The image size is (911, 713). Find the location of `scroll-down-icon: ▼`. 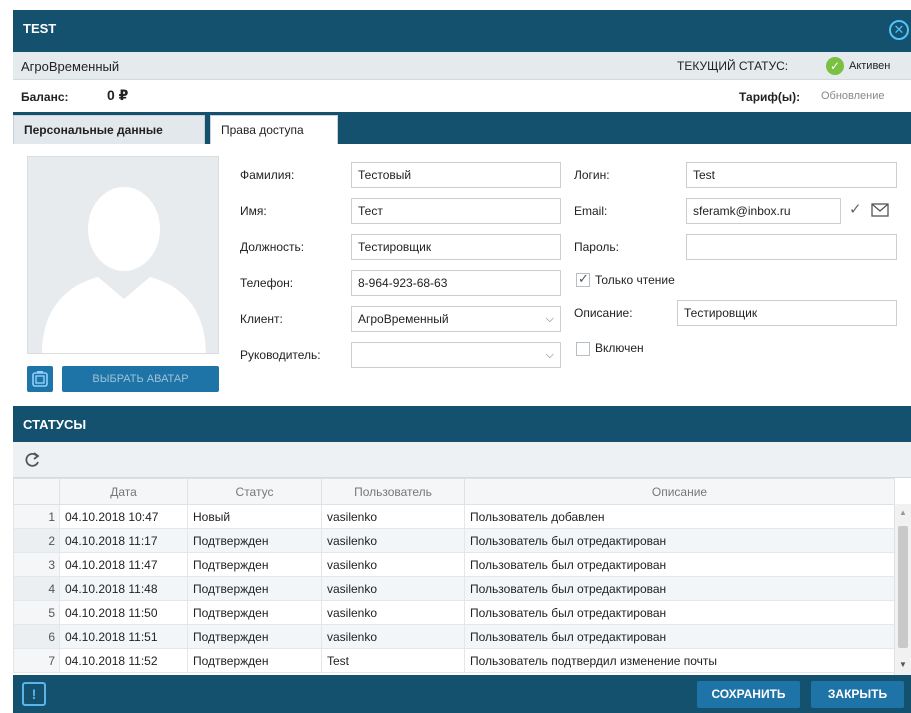

scroll-down-icon: ▼ is located at coordinates (903, 664).